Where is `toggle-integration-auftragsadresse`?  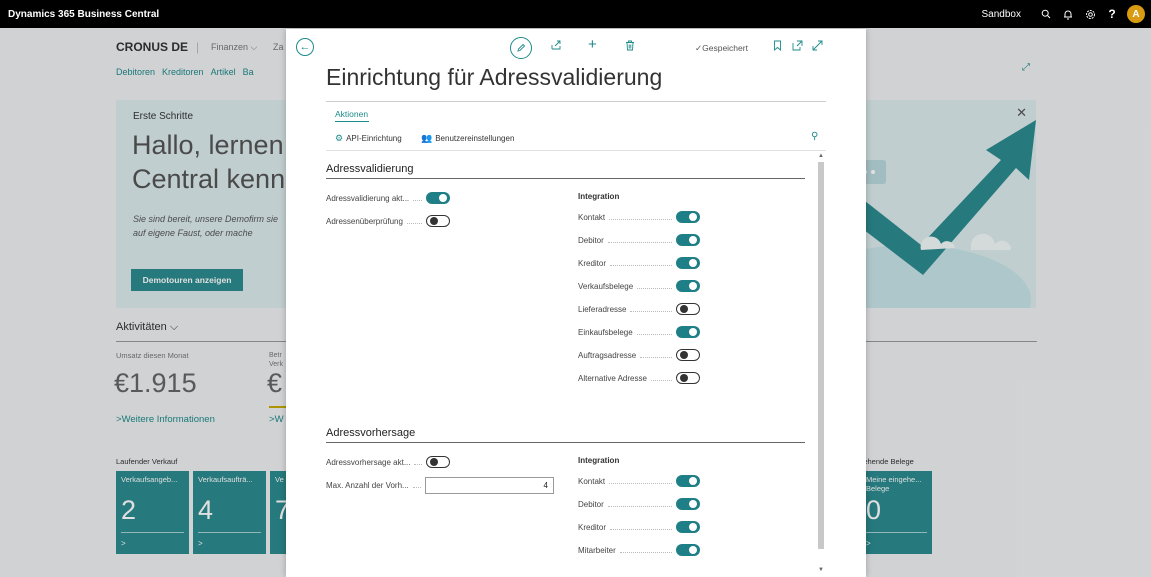 toggle-integration-auftragsadresse is located at coordinates (688, 355).